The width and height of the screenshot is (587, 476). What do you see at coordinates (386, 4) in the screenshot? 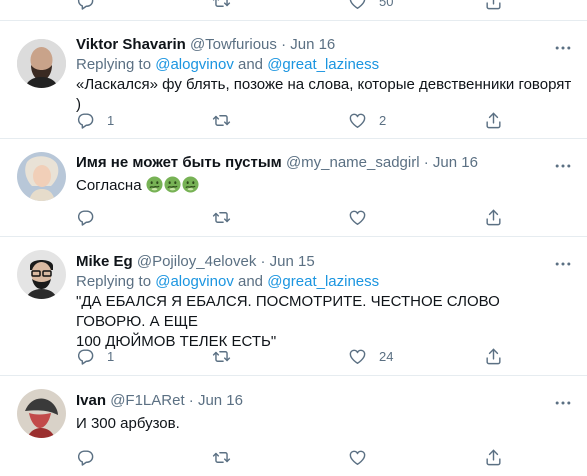
I see `like-count: 50` at bounding box center [386, 4].